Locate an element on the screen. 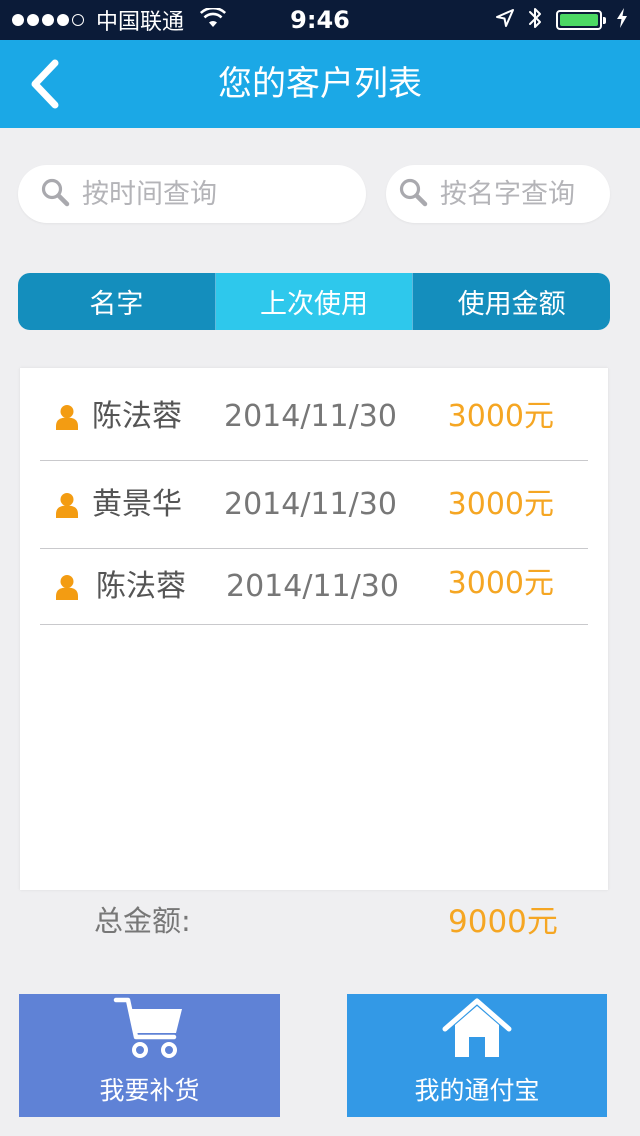 This screenshot has width=640, height=1136. wallet-button: 我的通付宝 is located at coordinates (477, 1055).